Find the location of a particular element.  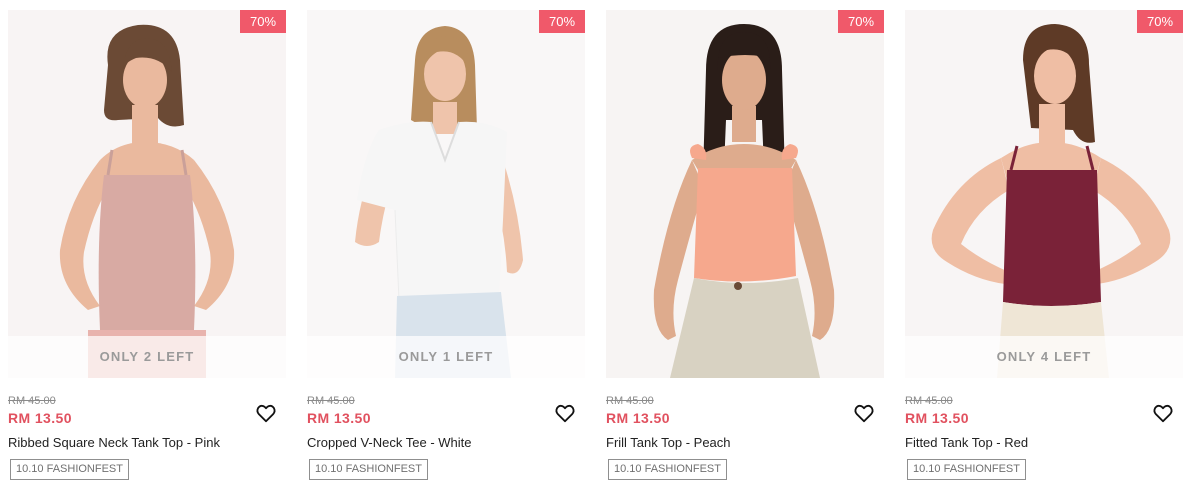

product-title: Frill Tank Top - Peach is located at coordinates (668, 442).